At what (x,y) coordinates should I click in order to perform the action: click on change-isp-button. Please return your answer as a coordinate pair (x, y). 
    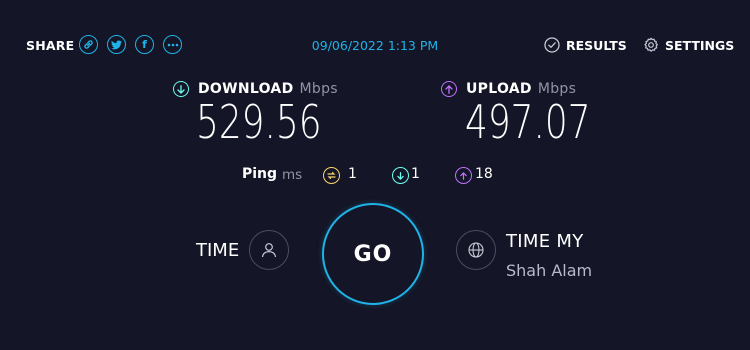
    Looking at the image, I should click on (269, 250).